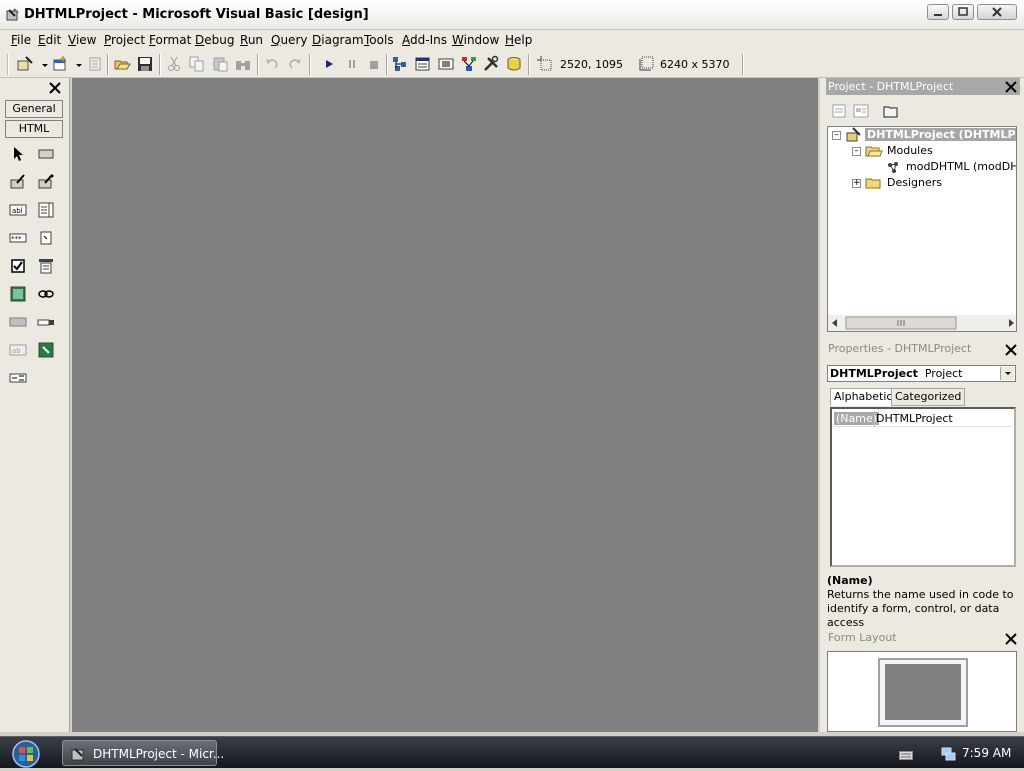 The height and width of the screenshot is (771, 1024). Describe the element at coordinates (295, 64) in the screenshot. I see `redo-icon` at that location.